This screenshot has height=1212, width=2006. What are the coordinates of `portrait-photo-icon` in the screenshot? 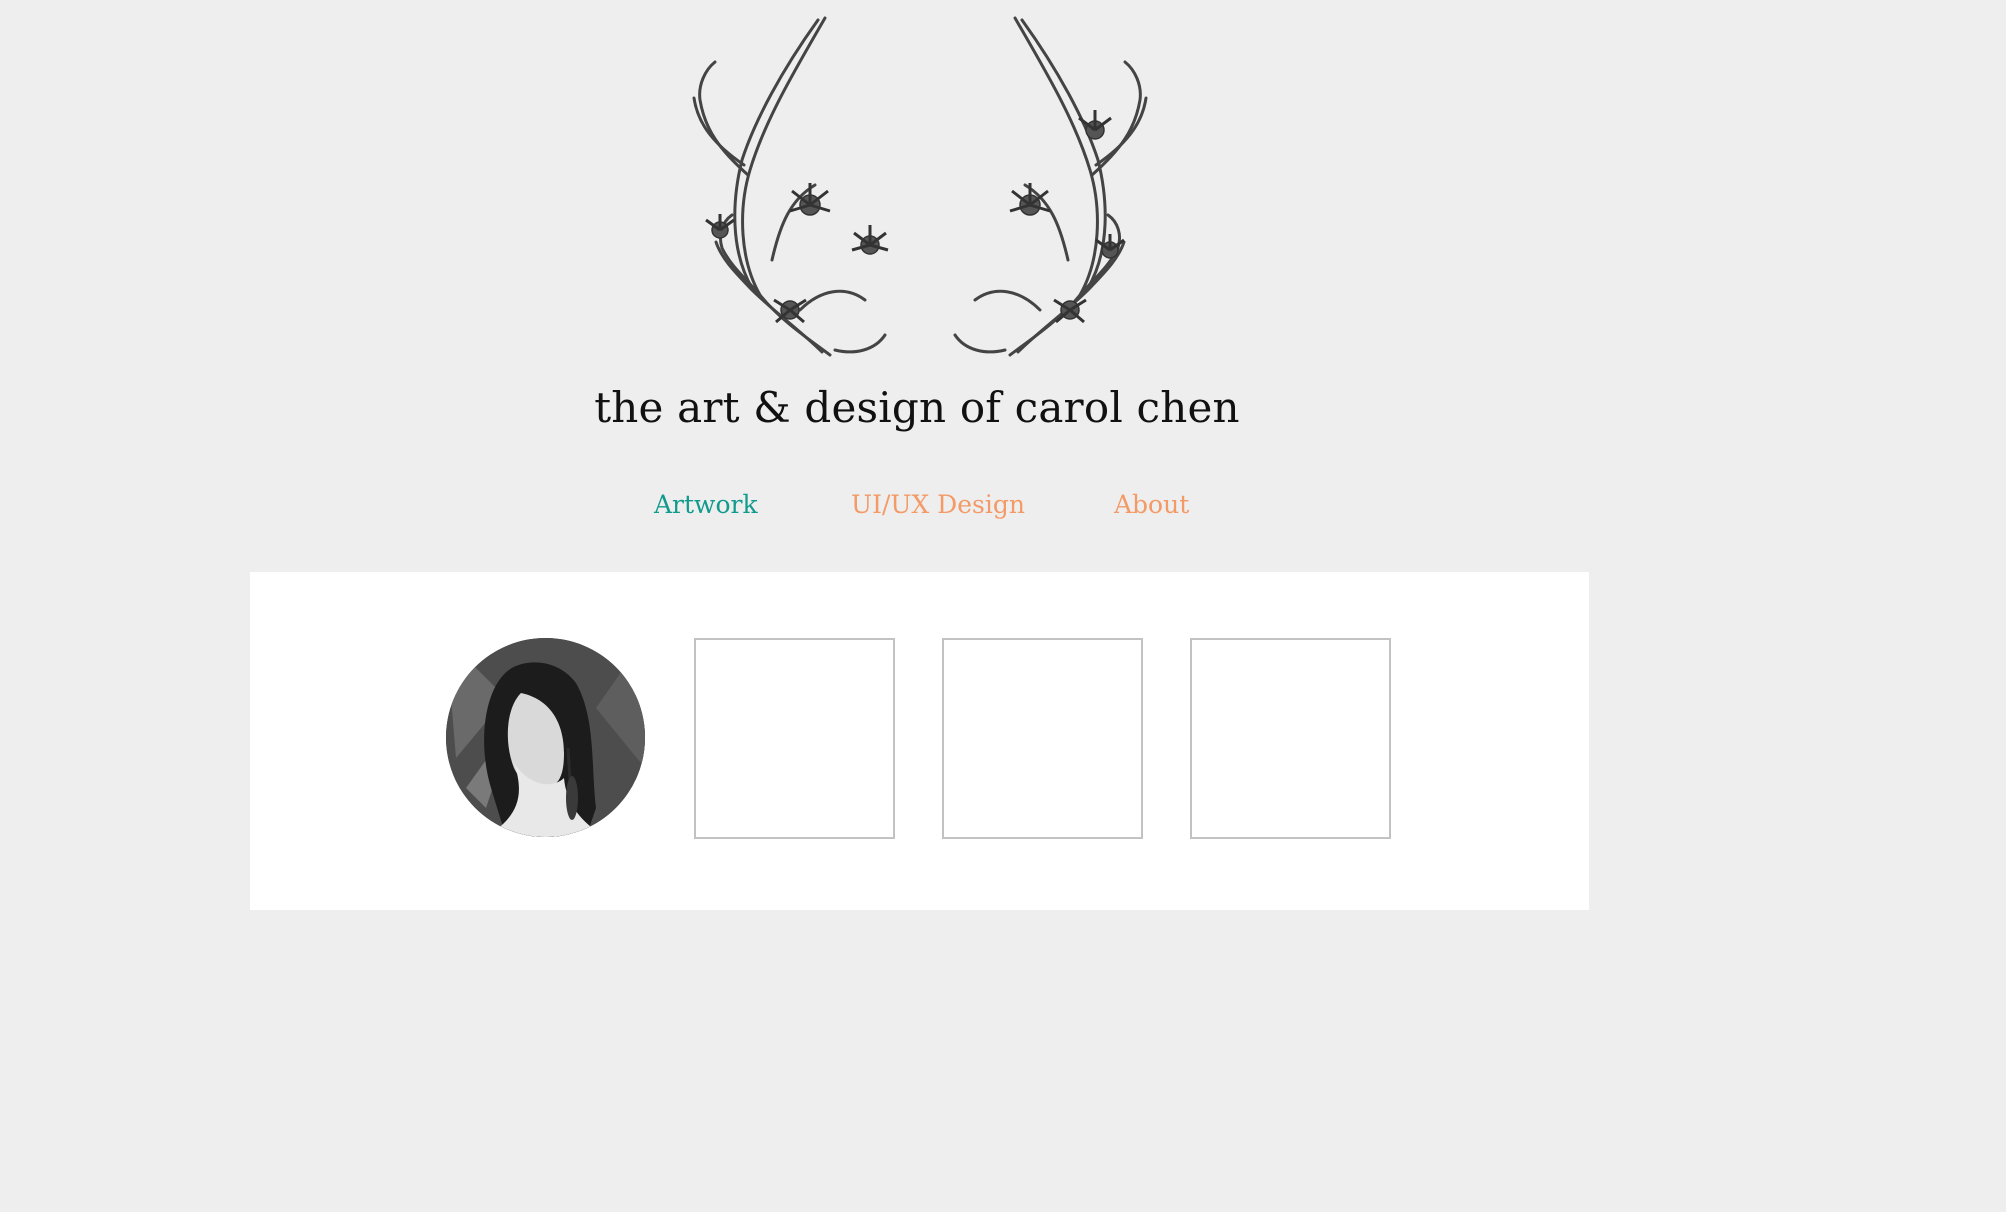 It's located at (545, 737).